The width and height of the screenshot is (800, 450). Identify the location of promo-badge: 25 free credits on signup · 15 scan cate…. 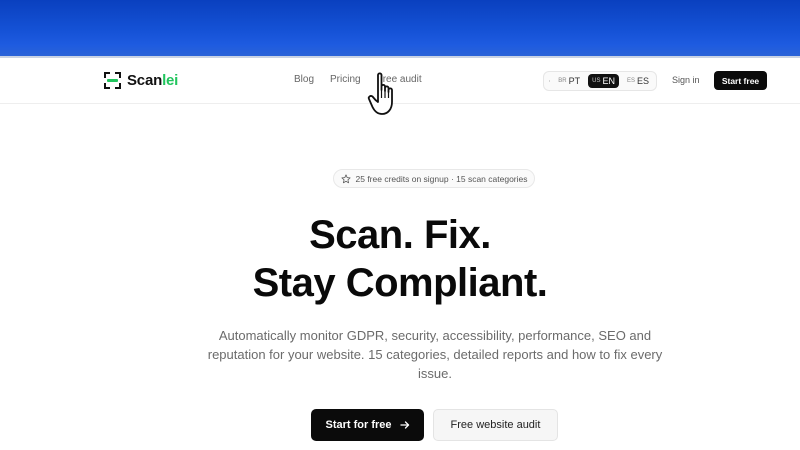
(434, 178).